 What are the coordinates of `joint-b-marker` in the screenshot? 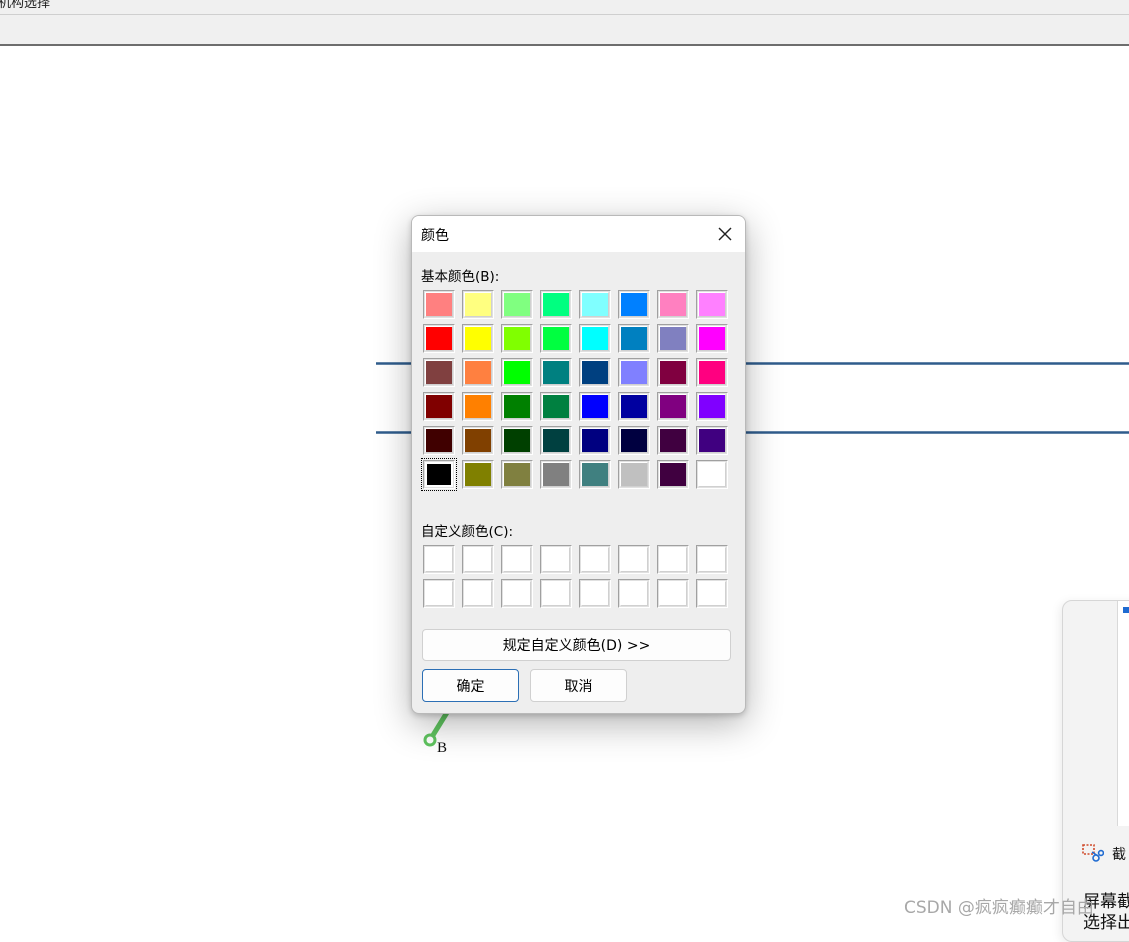 It's located at (430, 740).